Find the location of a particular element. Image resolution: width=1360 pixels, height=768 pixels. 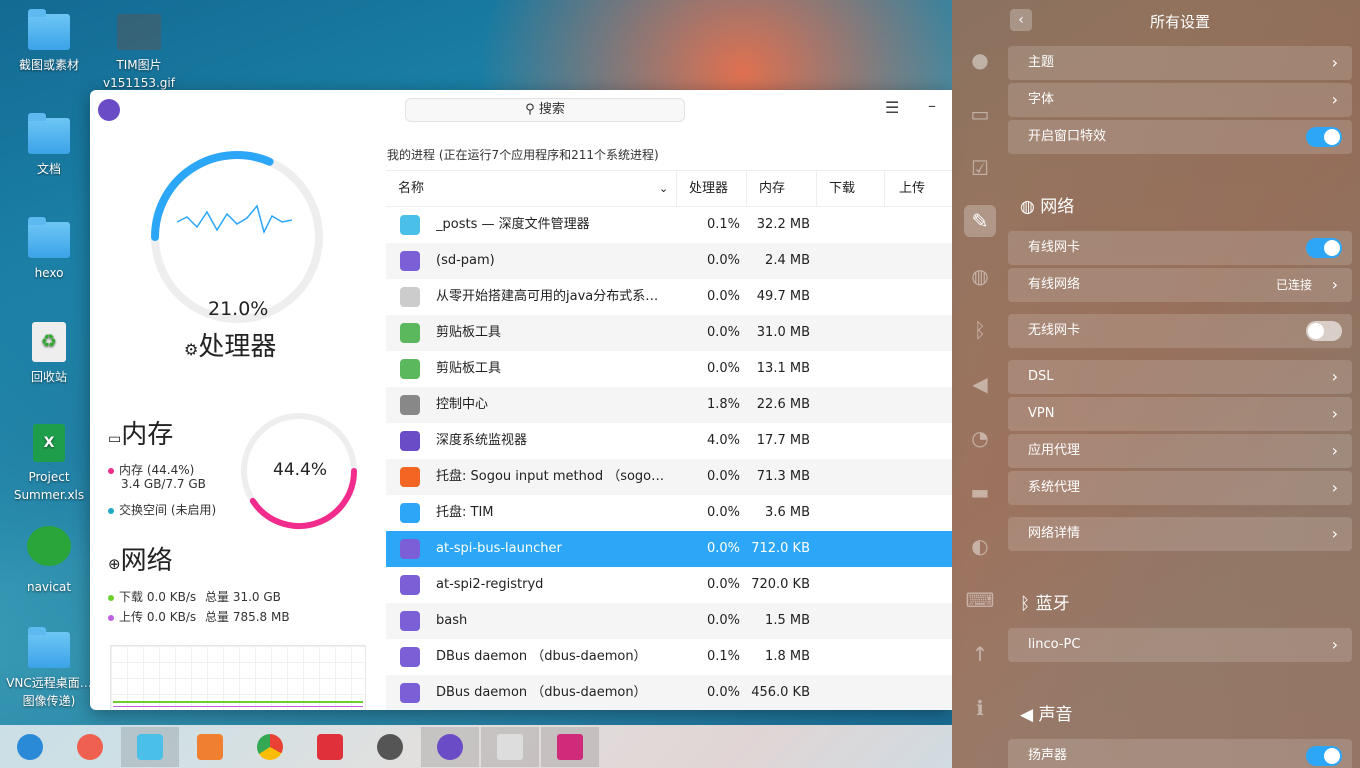

table-row: 托盘: TIM 0.0% 3.6 MB is located at coordinates (669, 513).